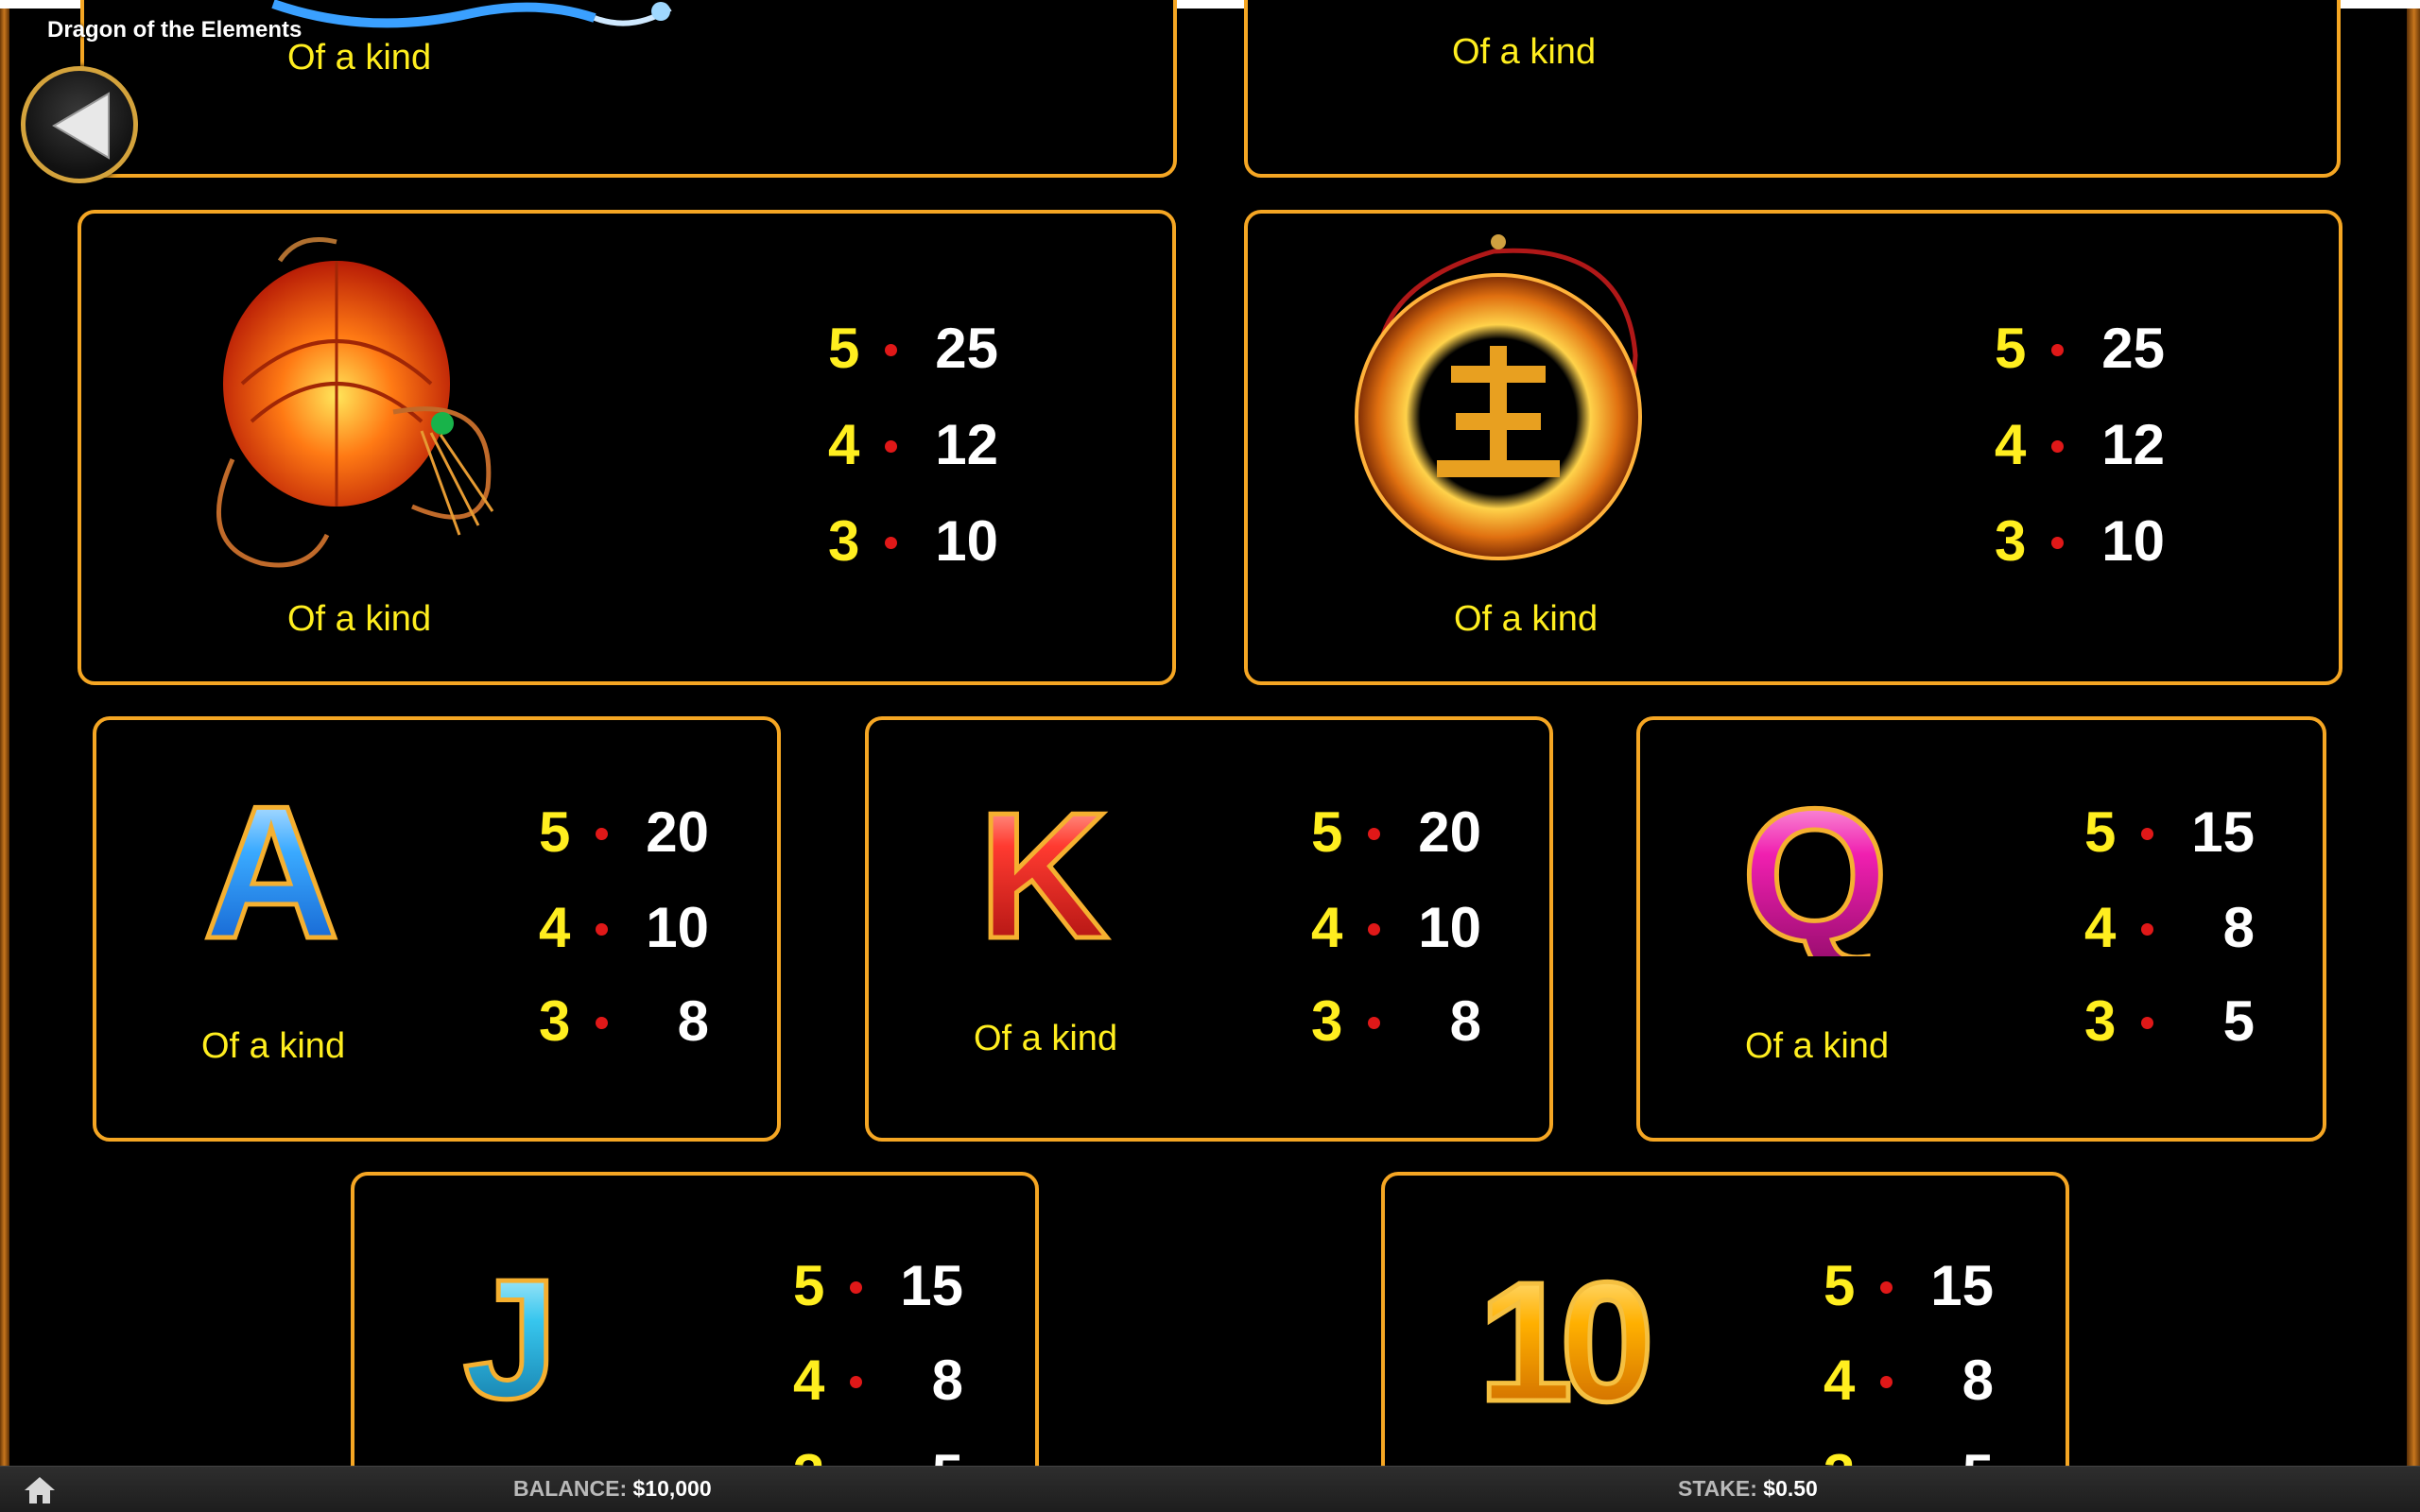  I want to click on balance-value: $10,000, so click(672, 1488).